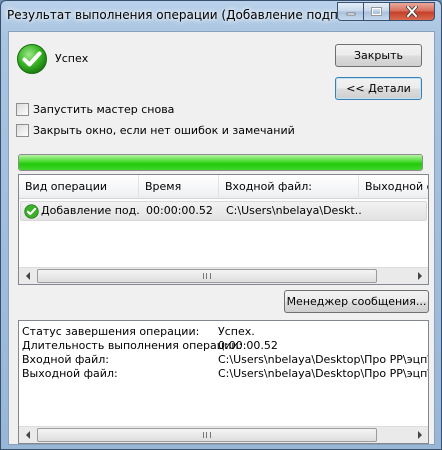 The image size is (442, 450). I want to click on minimize-button, so click(350, 11).